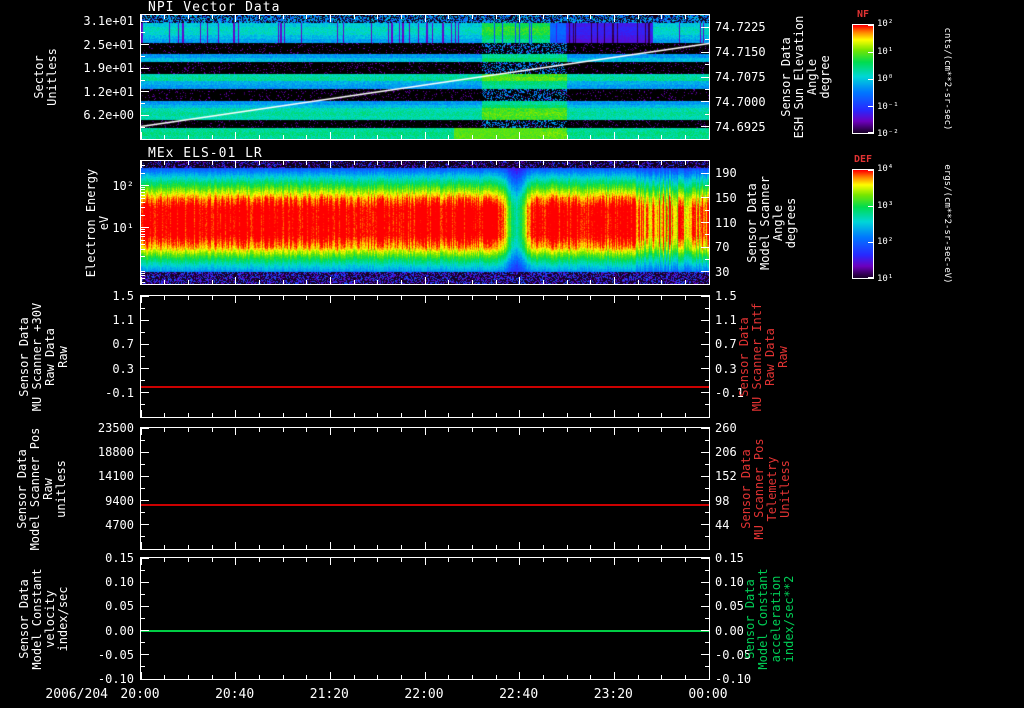 Image resolution: width=1024 pixels, height=708 pixels. Describe the element at coordinates (45, 77) in the screenshot. I see `left-axis-title-npi: Sector Unitless` at that location.